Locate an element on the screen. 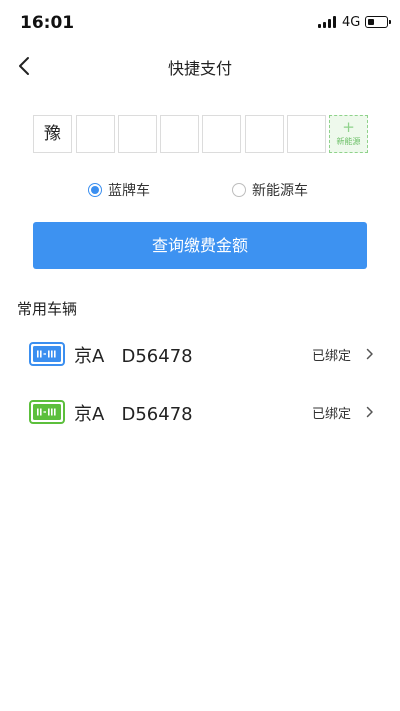 This screenshot has height=711, width=400. query-fee-button: 查询缴费金额 is located at coordinates (200, 245).